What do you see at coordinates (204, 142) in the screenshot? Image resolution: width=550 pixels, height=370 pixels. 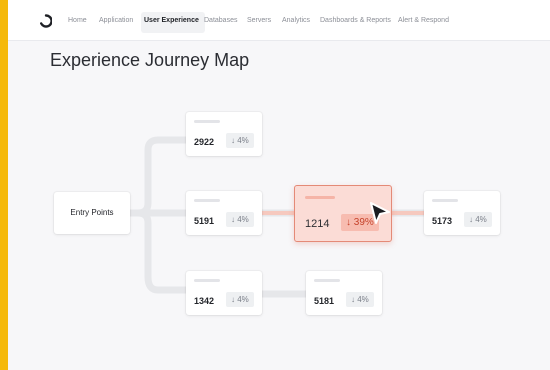 I see `node-value: 2922` at bounding box center [204, 142].